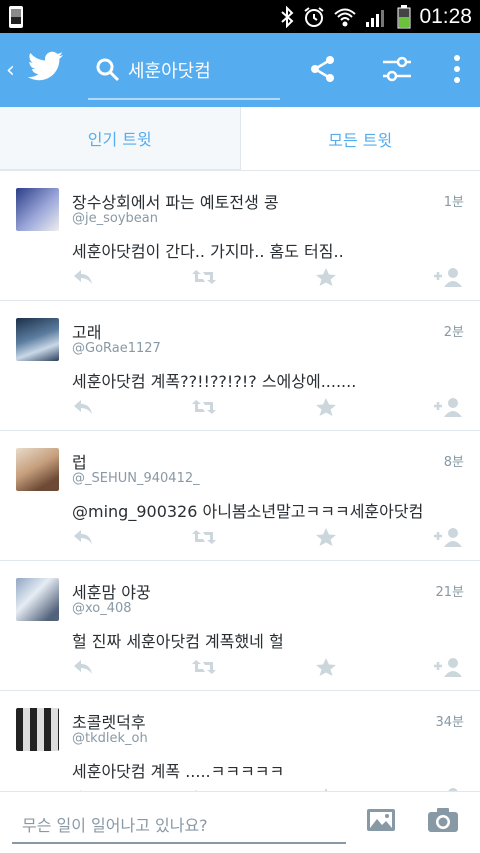  What do you see at coordinates (397, 69) in the screenshot?
I see `filter-icon` at bounding box center [397, 69].